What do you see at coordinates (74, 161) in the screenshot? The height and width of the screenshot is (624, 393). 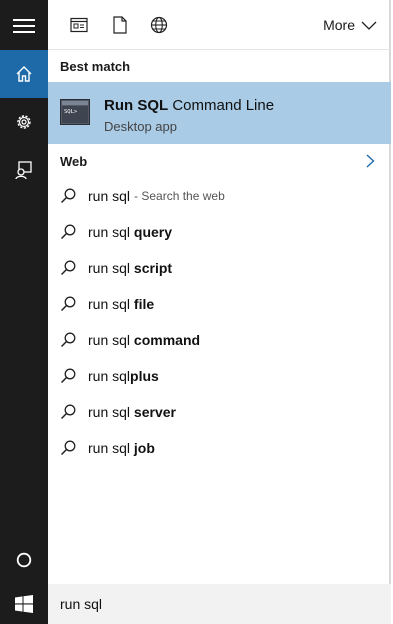 I see `web-heading: Web` at bounding box center [74, 161].